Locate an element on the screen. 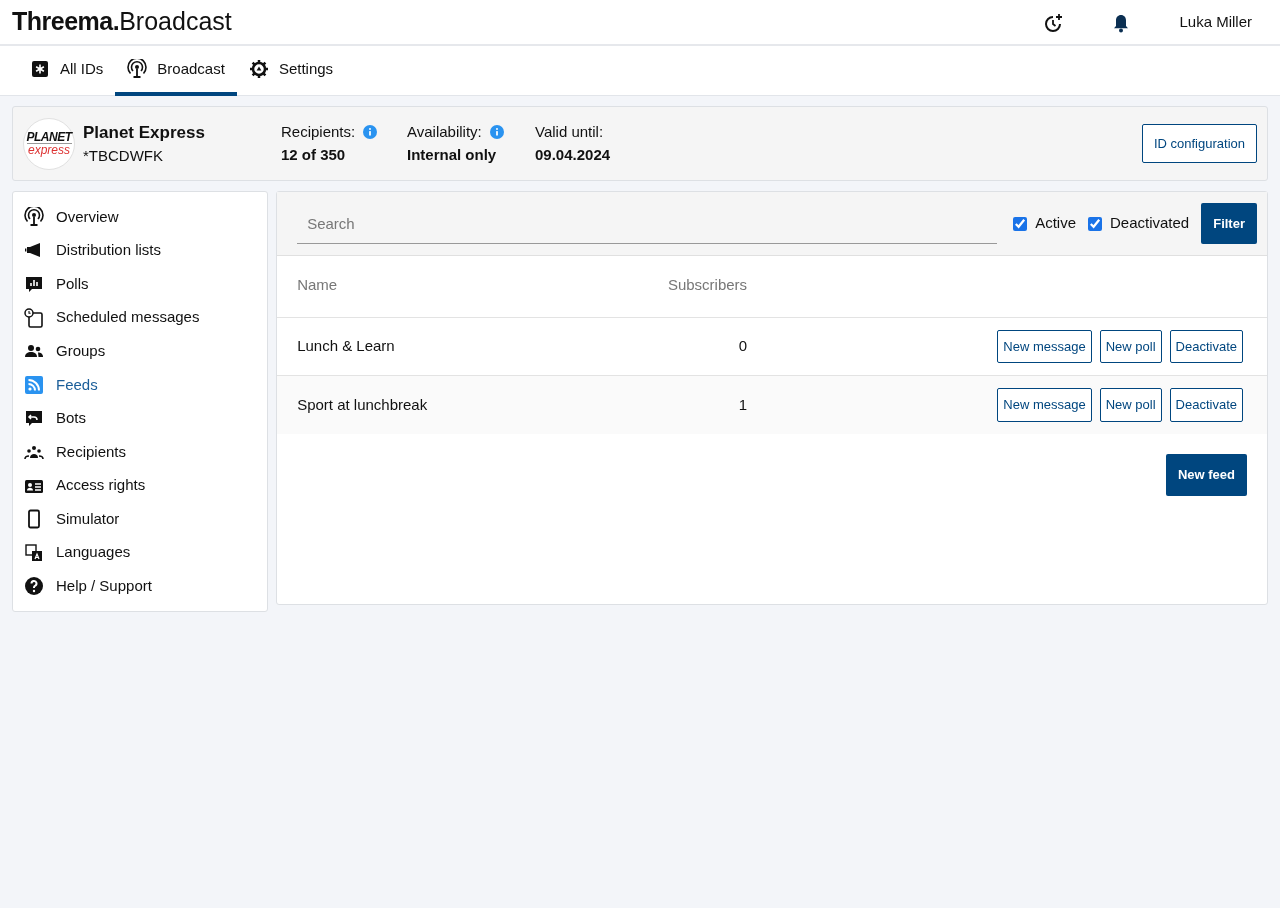  filter-button: Filter is located at coordinates (1229, 223).